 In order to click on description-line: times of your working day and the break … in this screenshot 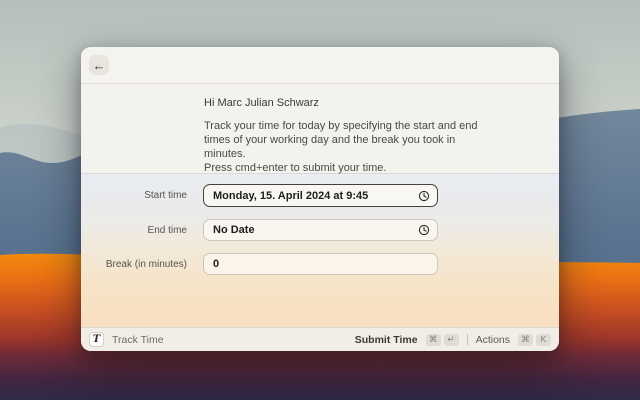, I will do `click(330, 140)`.